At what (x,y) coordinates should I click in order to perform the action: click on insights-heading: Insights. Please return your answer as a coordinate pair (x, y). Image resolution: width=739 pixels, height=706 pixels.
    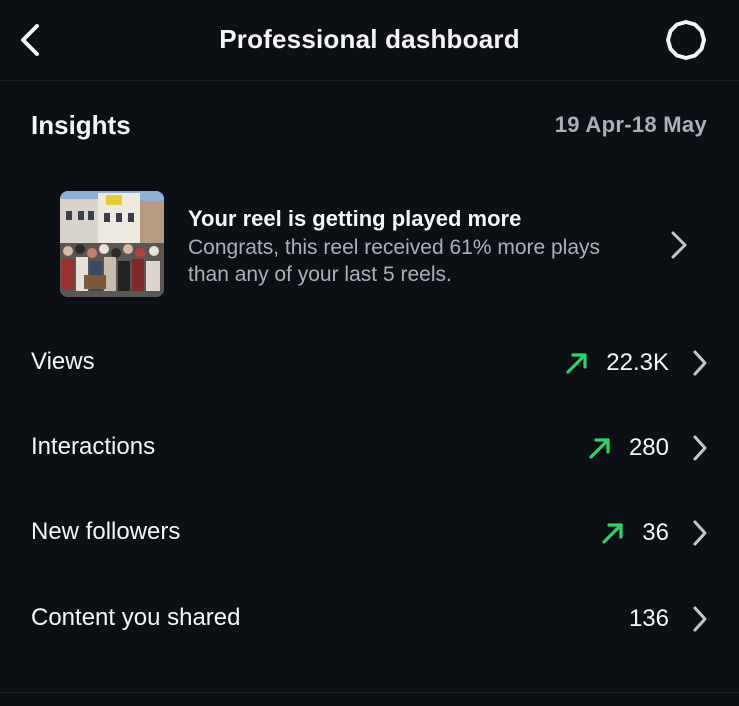
    Looking at the image, I should click on (81, 125).